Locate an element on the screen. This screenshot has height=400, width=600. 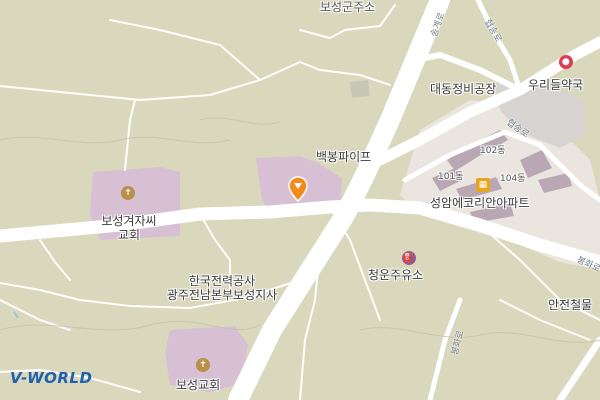
place-label-boseong-church: 보성교회 is located at coordinates (198, 385).